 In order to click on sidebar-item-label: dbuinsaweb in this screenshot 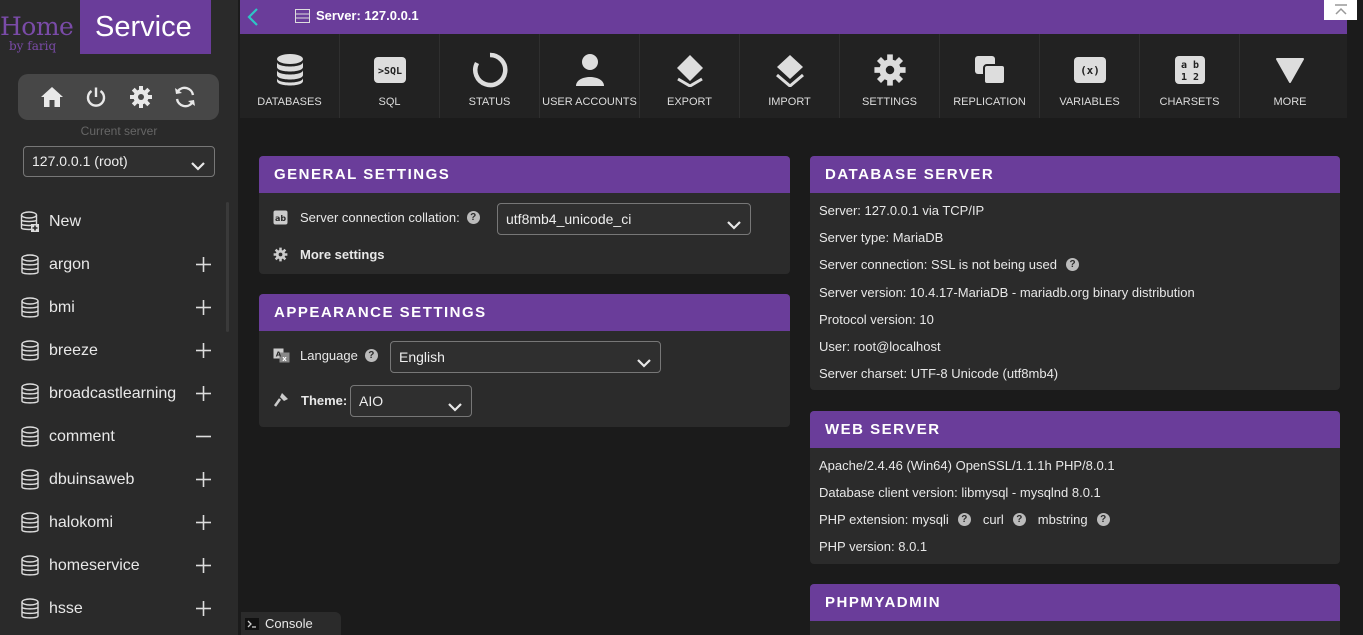, I will do `click(92, 479)`.